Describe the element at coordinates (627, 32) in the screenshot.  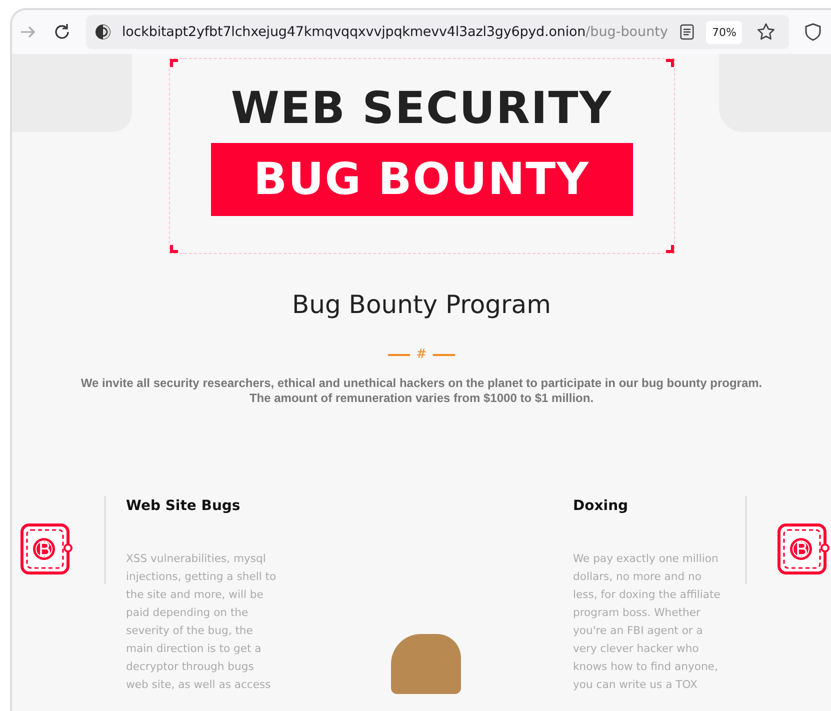
I see `url-path-text: /bug-bounty` at that location.